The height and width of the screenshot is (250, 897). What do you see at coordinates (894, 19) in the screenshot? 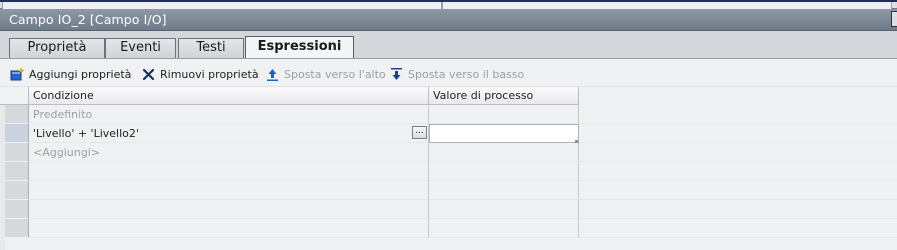
I see `title-bar-corner` at bounding box center [894, 19].